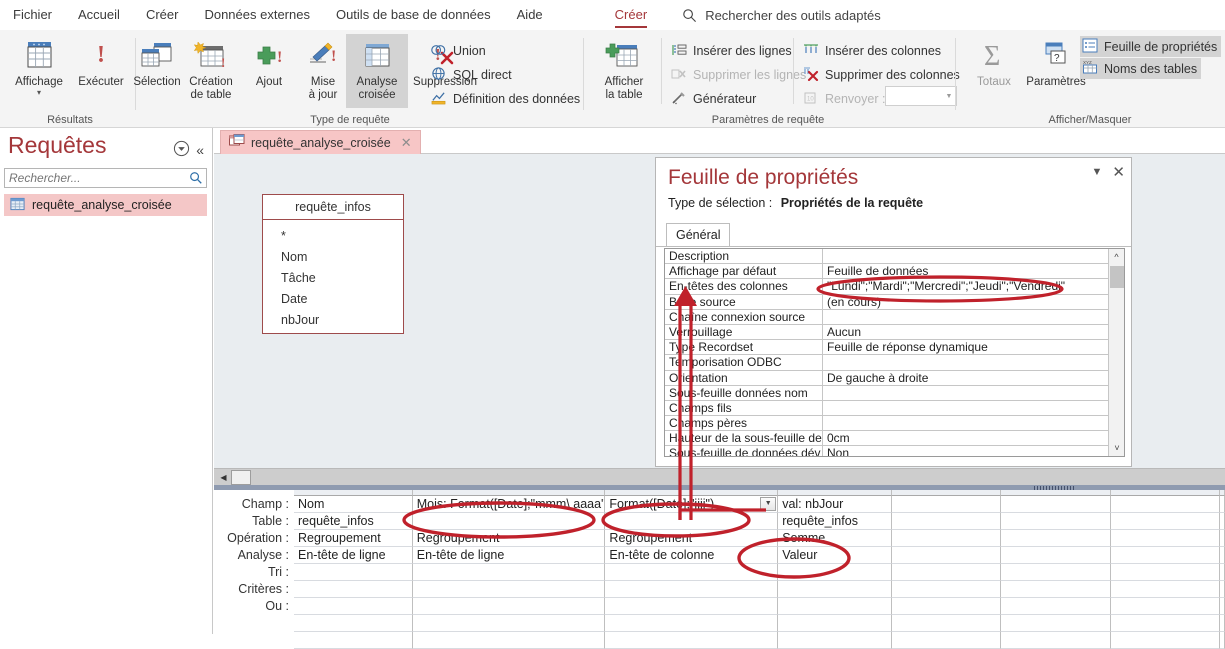 The image size is (1225, 649). I want to click on property-row: Chaîne connexion source, so click(886, 317).